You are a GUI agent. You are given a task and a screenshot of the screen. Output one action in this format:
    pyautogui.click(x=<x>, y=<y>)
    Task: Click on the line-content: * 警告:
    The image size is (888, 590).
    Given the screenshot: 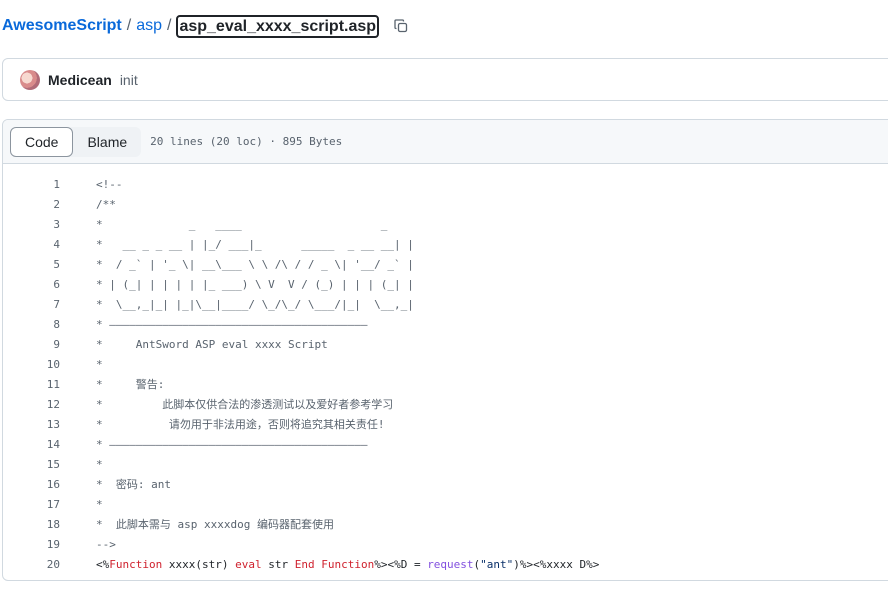 What is the action you would take?
    pyautogui.click(x=130, y=384)
    